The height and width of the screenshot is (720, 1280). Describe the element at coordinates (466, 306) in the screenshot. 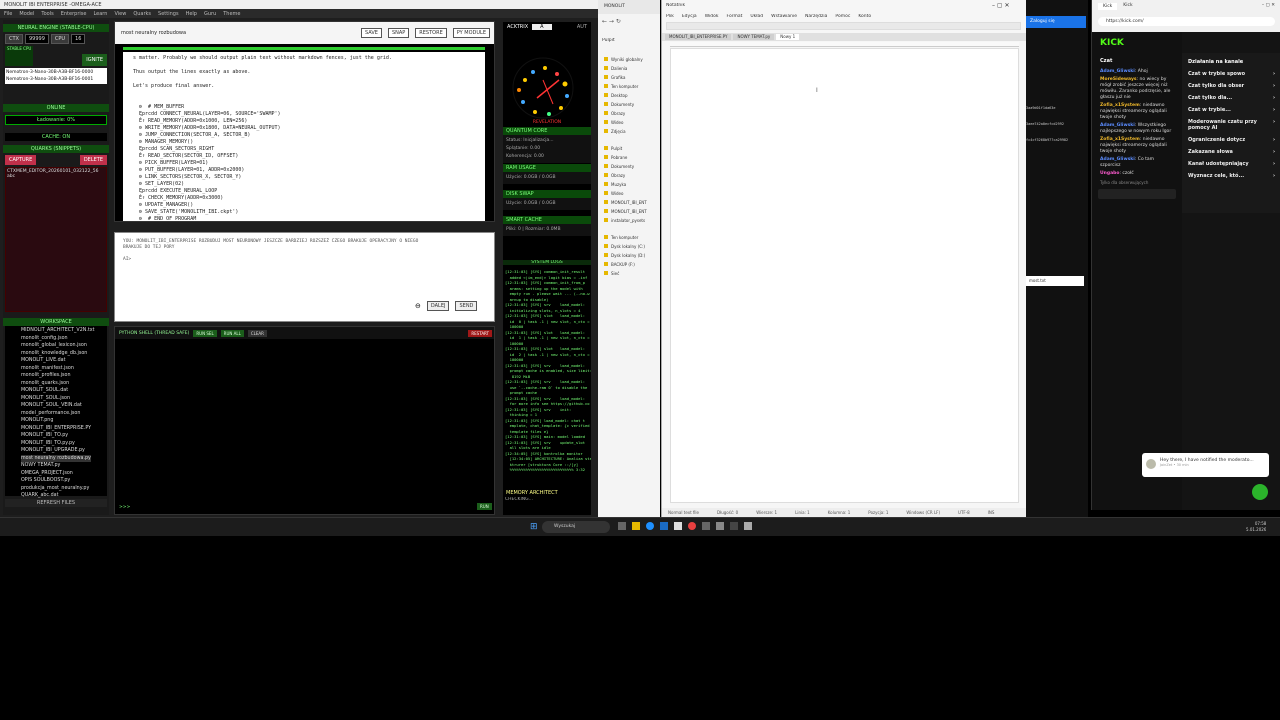

I see `send-button: SEND` at that location.